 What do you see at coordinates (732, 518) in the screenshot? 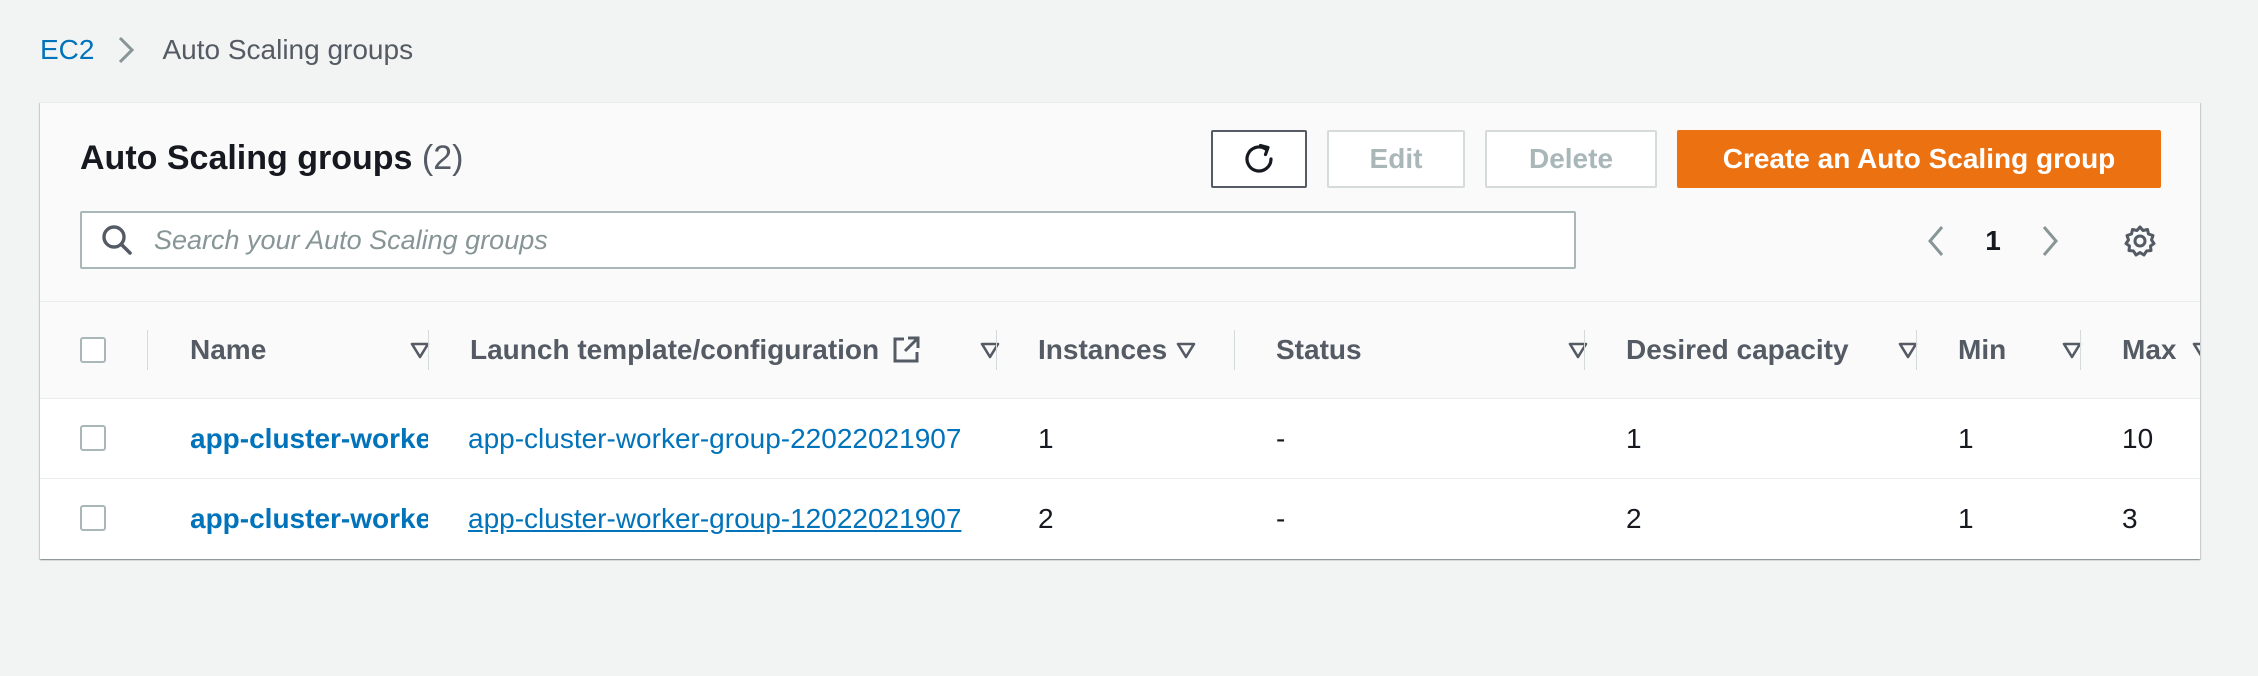
I see `row-launch-template-link: app-cluster-worker-group-12022021907` at bounding box center [732, 518].